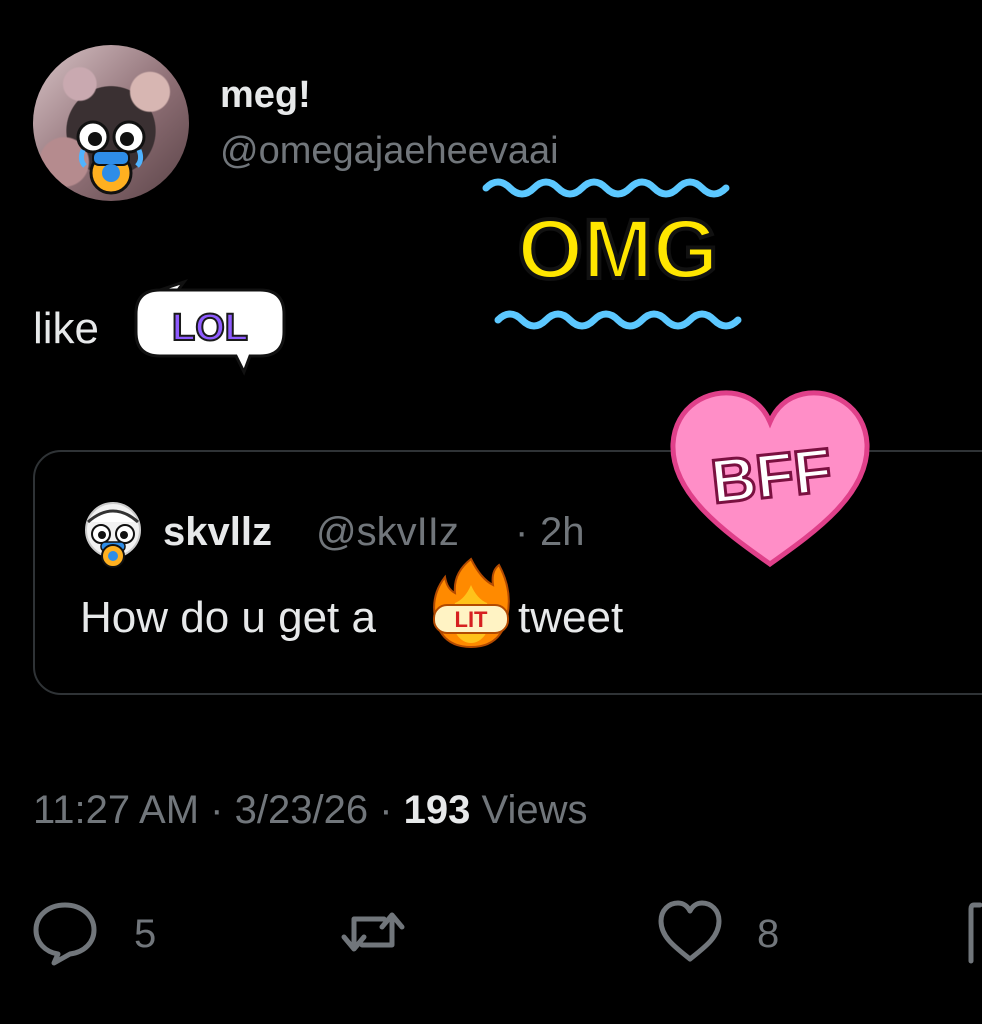  I want to click on quote-text-end: tweet, so click(571, 617).